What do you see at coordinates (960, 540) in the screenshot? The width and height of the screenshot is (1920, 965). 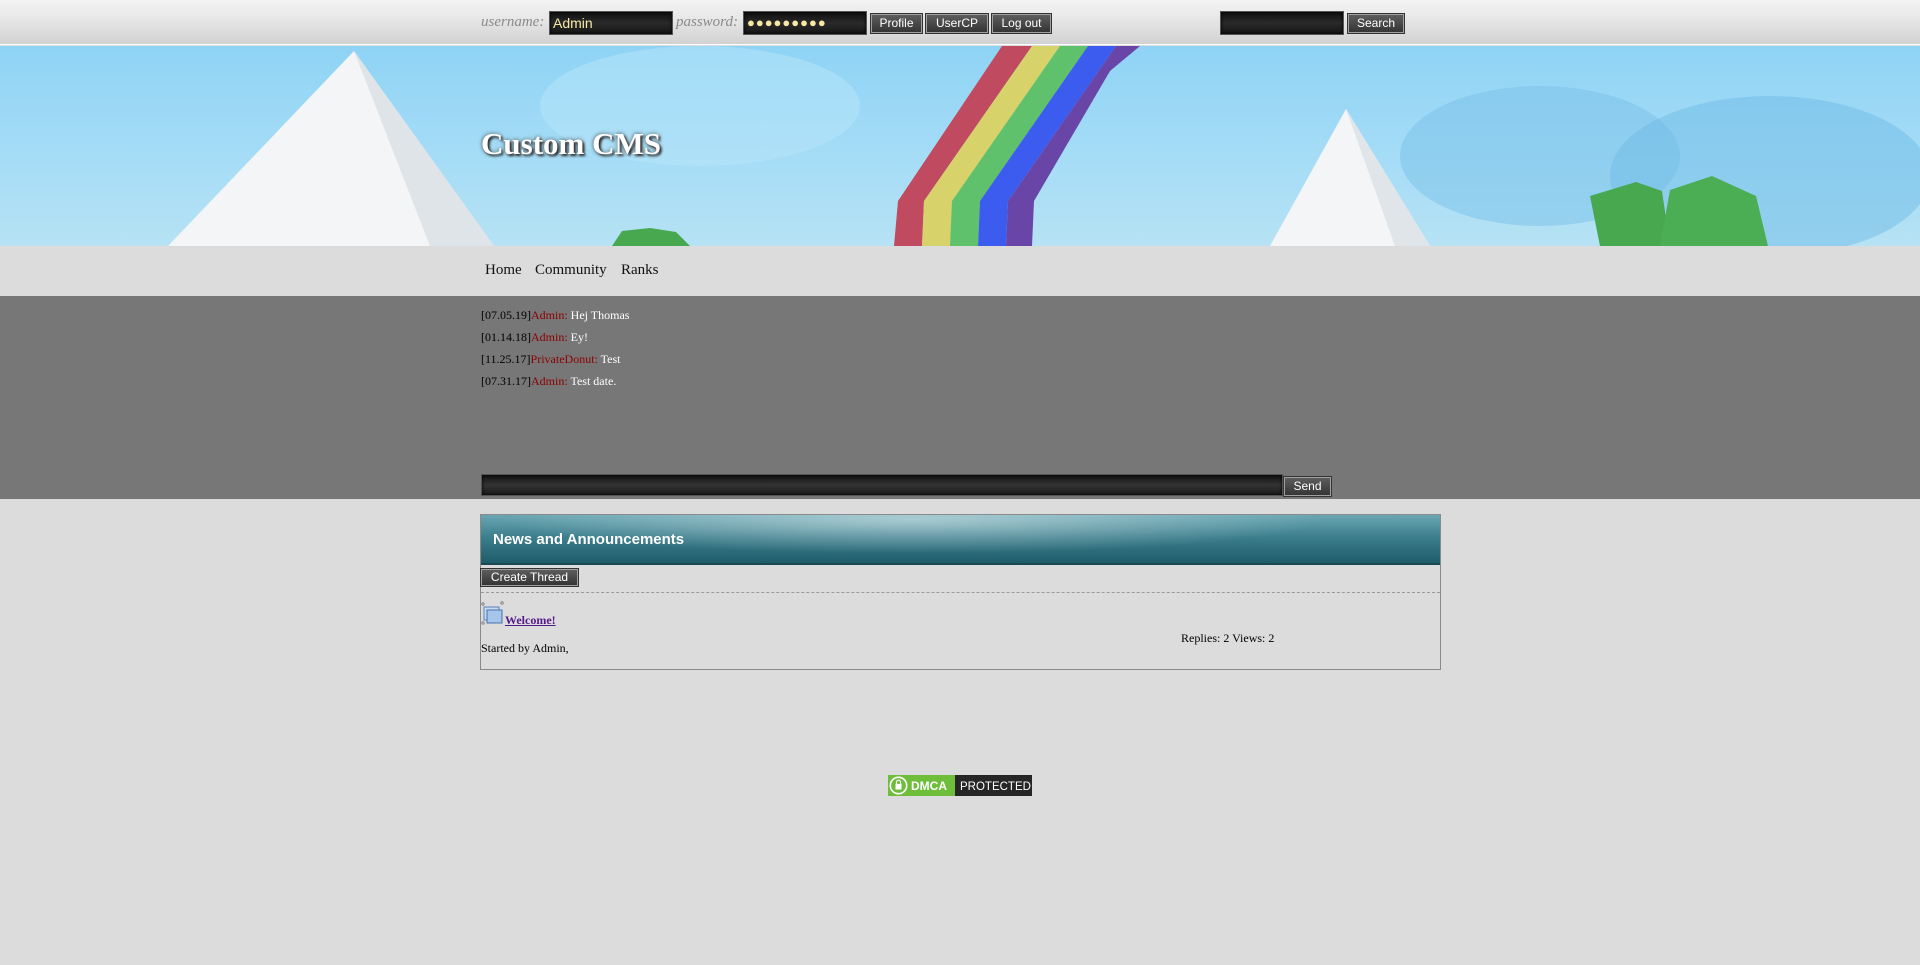 I see `forum-header: News and Announcements` at bounding box center [960, 540].